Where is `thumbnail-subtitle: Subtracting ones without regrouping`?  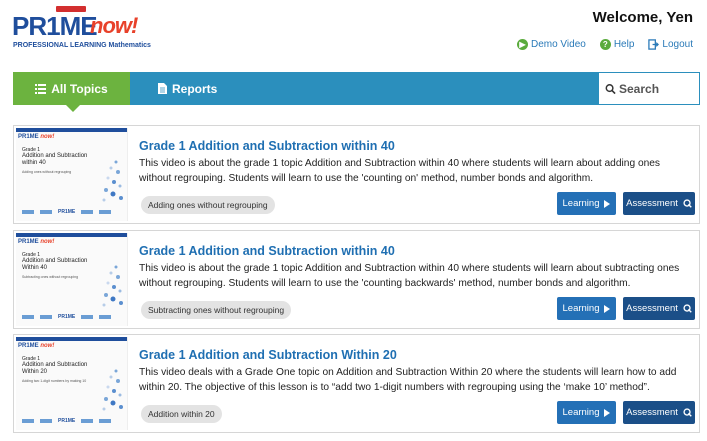 thumbnail-subtitle: Subtracting ones without regrouping is located at coordinates (50, 277).